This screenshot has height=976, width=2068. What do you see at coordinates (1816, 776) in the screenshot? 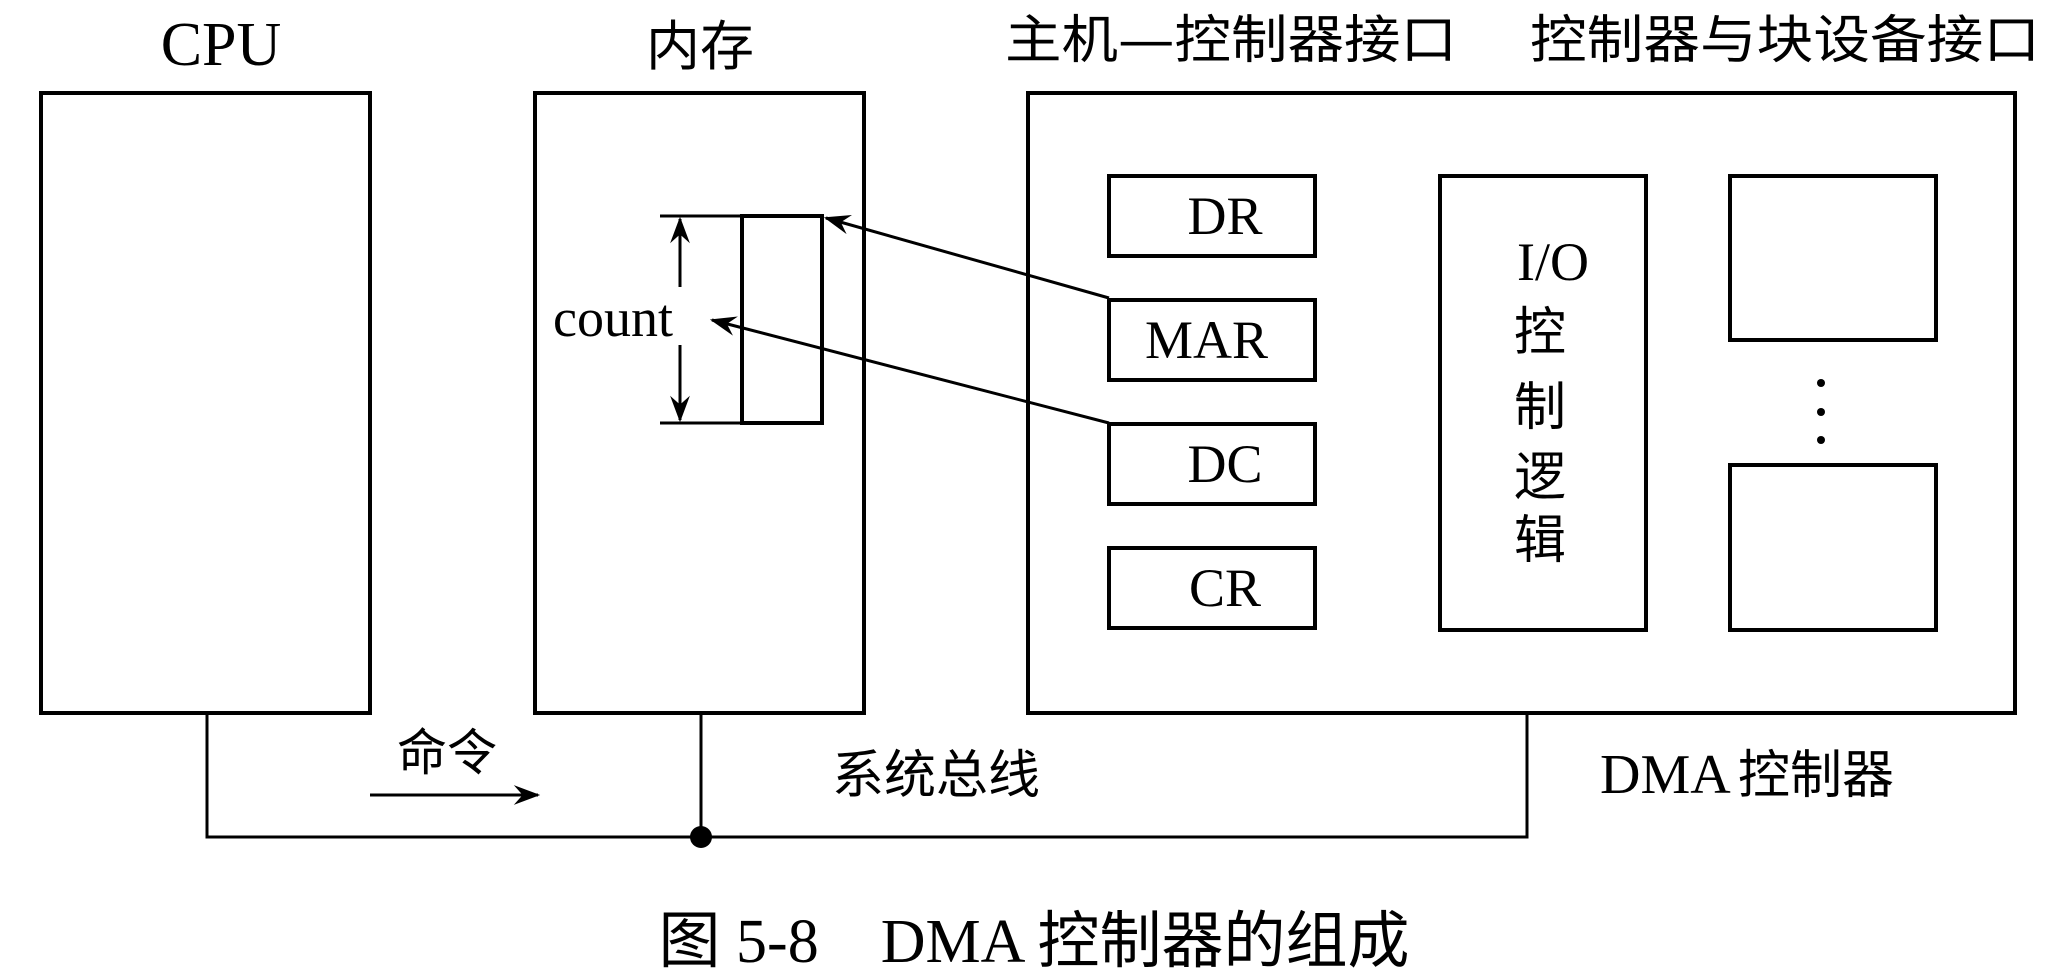
I see `controller-label: 控制器` at bounding box center [1816, 776].